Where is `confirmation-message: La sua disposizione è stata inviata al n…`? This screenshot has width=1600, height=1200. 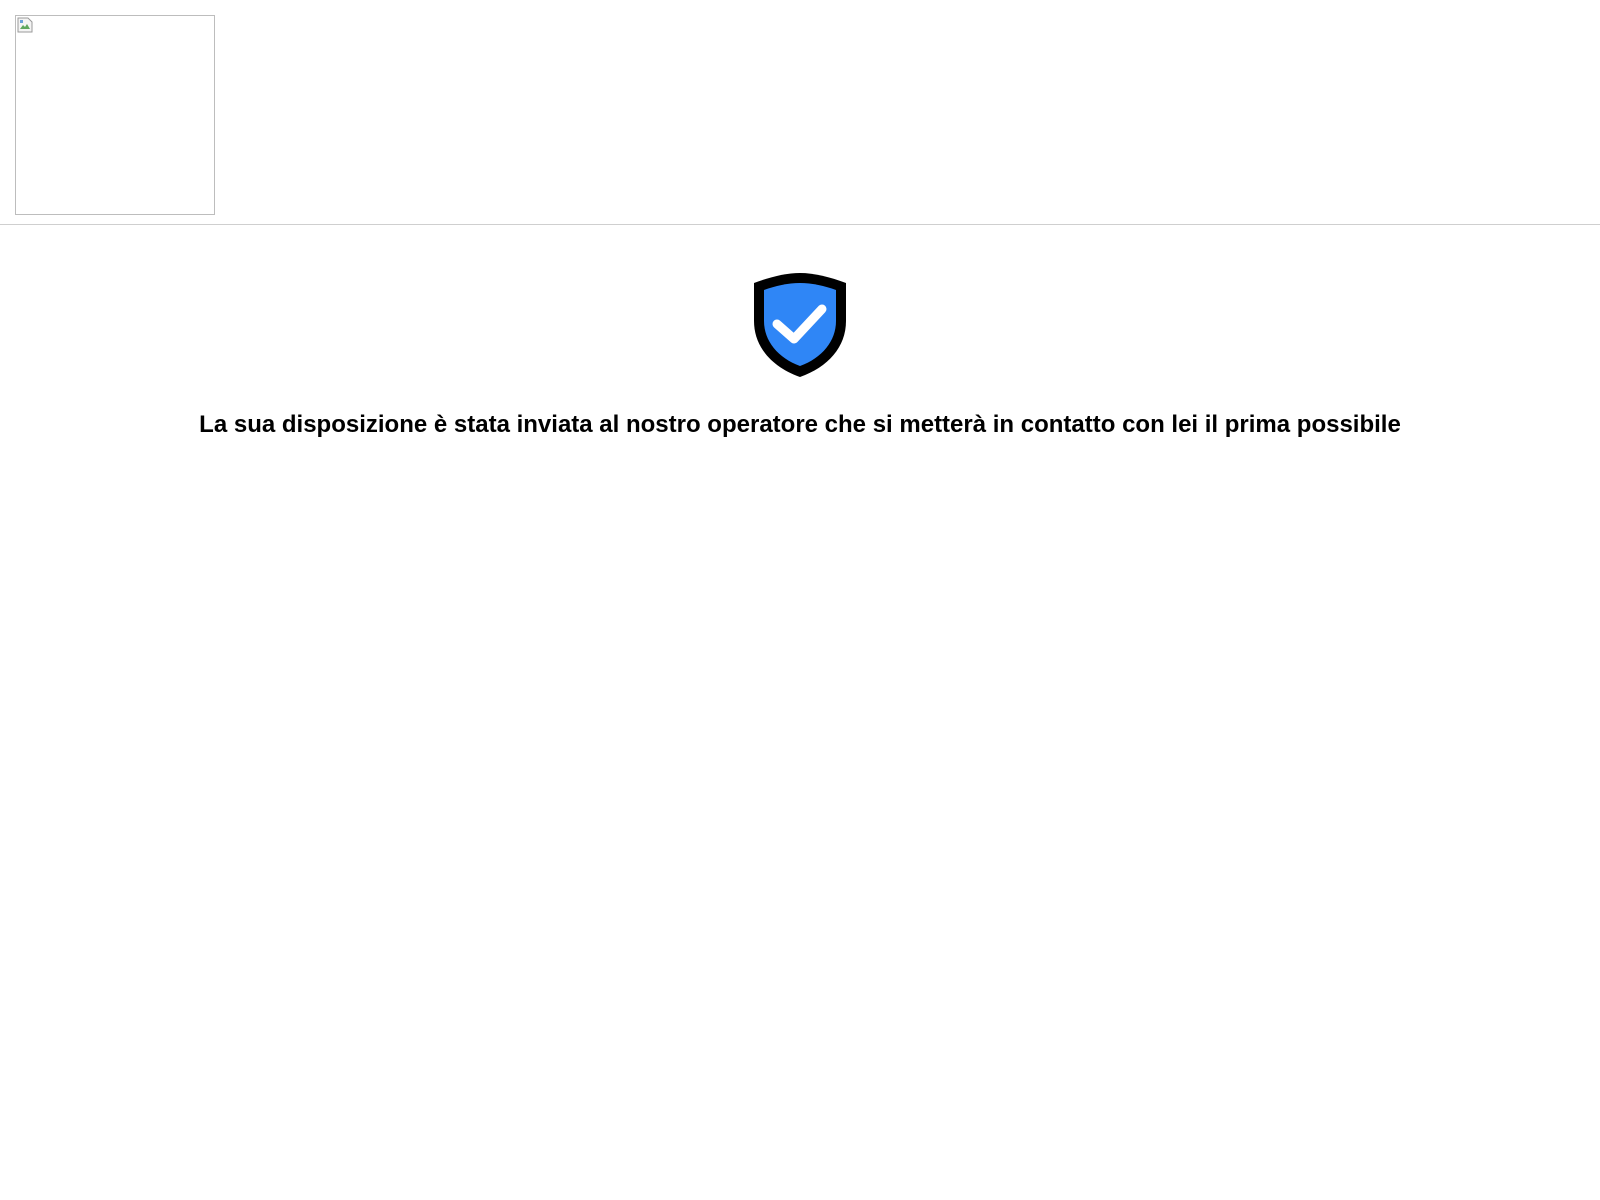 confirmation-message: La sua disposizione è stata inviata al n… is located at coordinates (800, 424).